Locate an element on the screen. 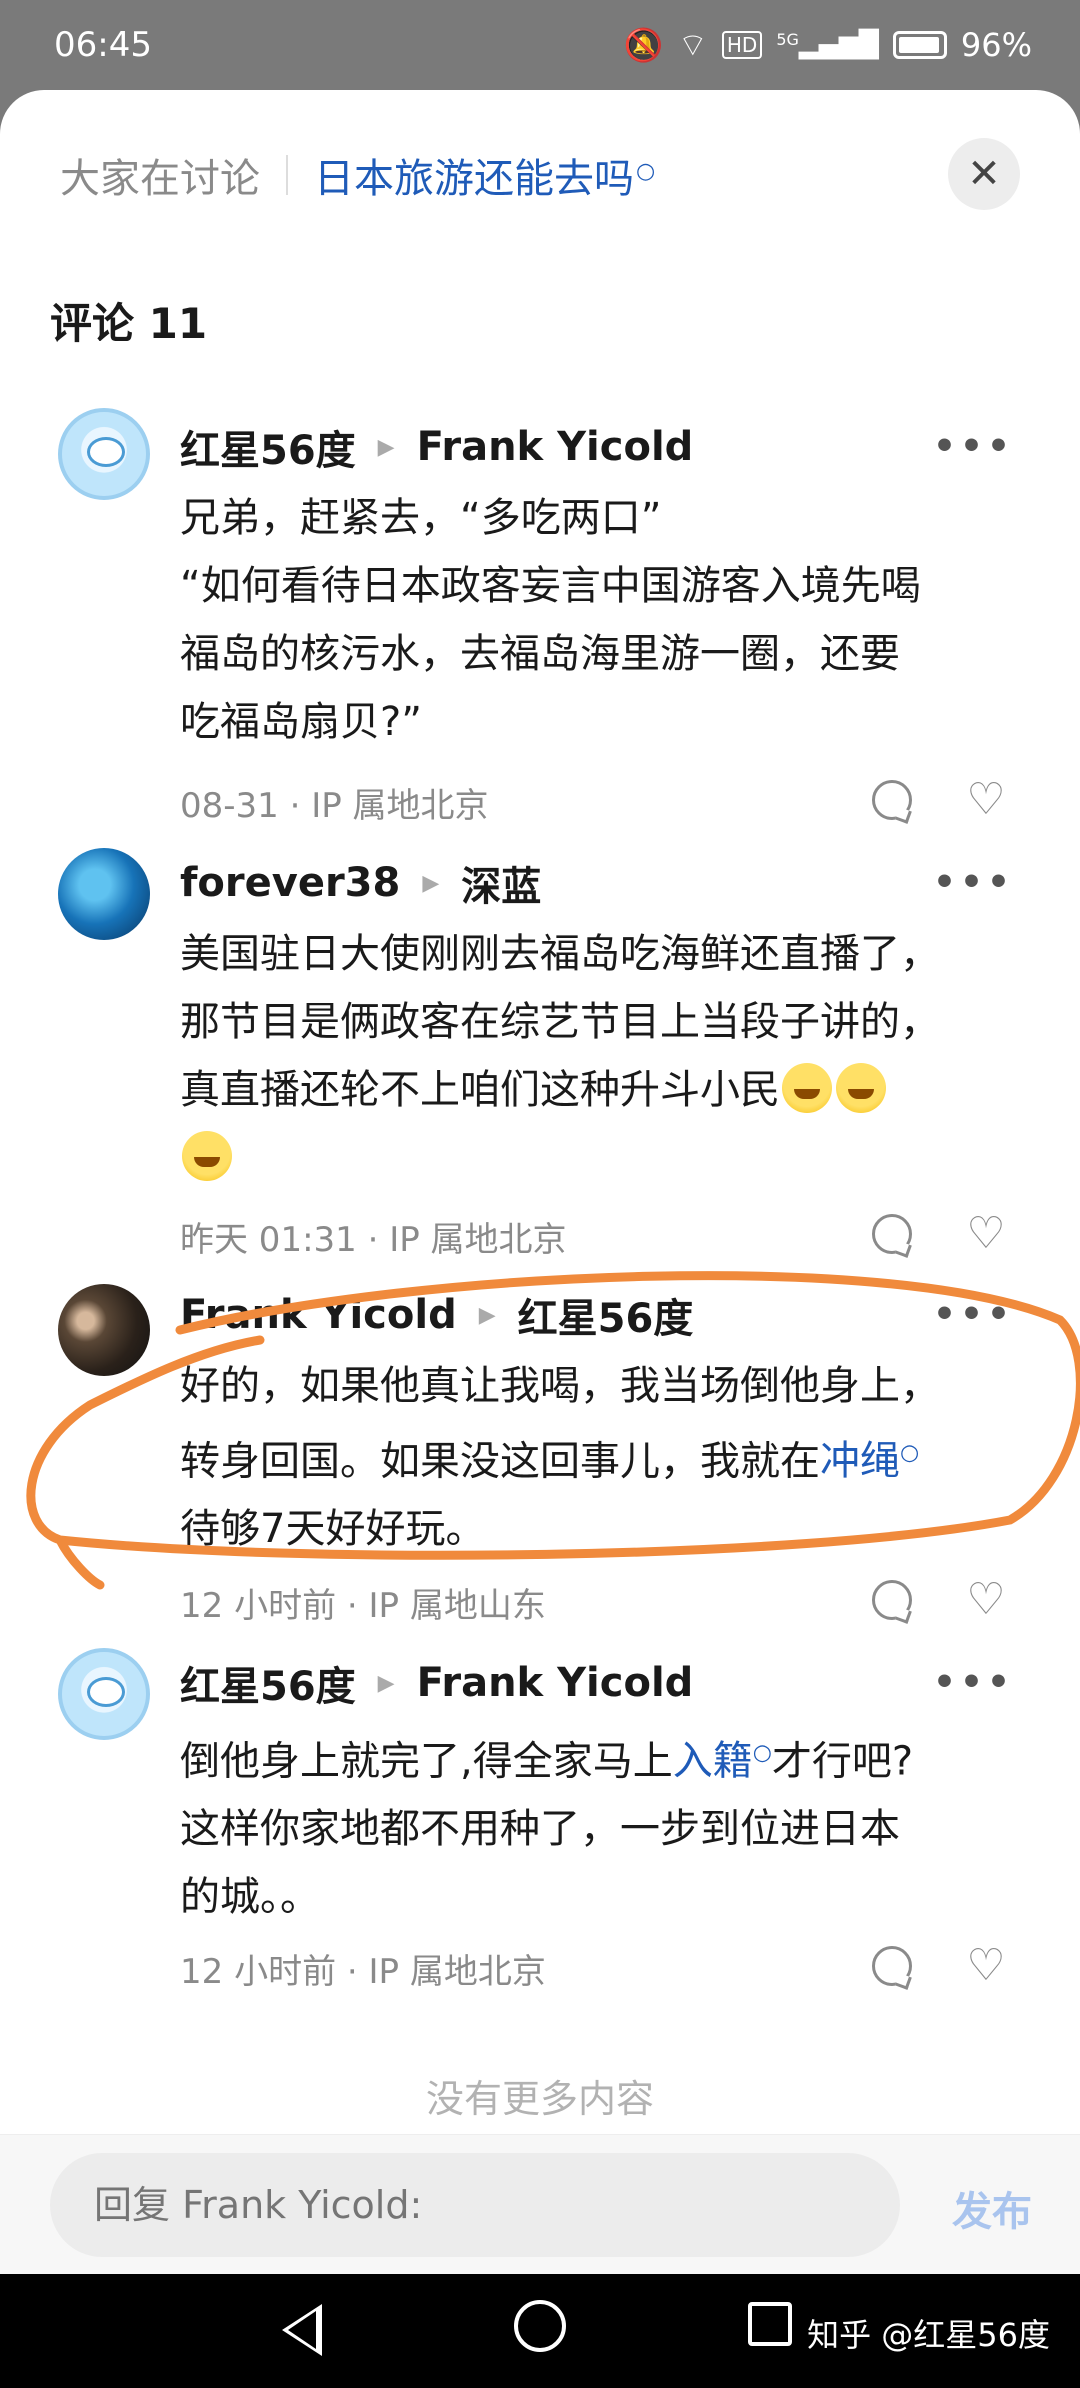 This screenshot has height=2388, width=1080. comment-meta: forever38 ▶ 深蓝 is located at coordinates (360, 883).